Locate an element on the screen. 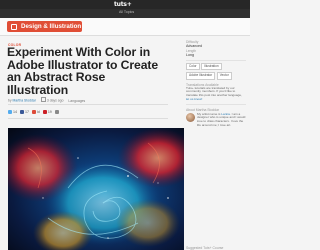 The width and height of the screenshot is (320, 250). share-google-plus-button: ld is located at coordinates (36, 112).